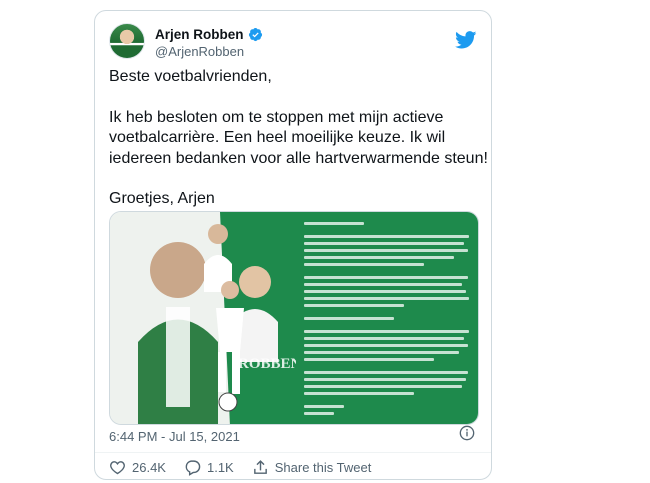 This screenshot has width=650, height=483. I want to click on farewell-letter-image, so click(386, 318).